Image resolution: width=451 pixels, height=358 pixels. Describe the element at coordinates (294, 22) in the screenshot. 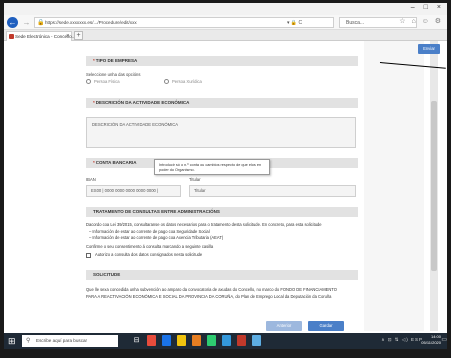

I see `url-tools: ▾ 🔒 C` at that location.